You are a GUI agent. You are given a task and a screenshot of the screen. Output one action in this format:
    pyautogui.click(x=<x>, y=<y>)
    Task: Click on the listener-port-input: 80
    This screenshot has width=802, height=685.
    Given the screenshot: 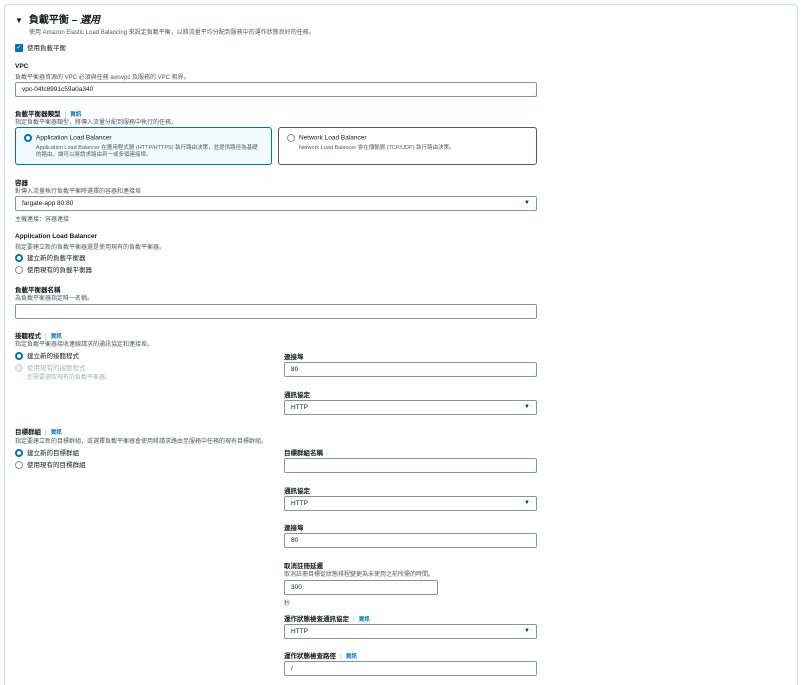 What is the action you would take?
    pyautogui.click(x=410, y=369)
    